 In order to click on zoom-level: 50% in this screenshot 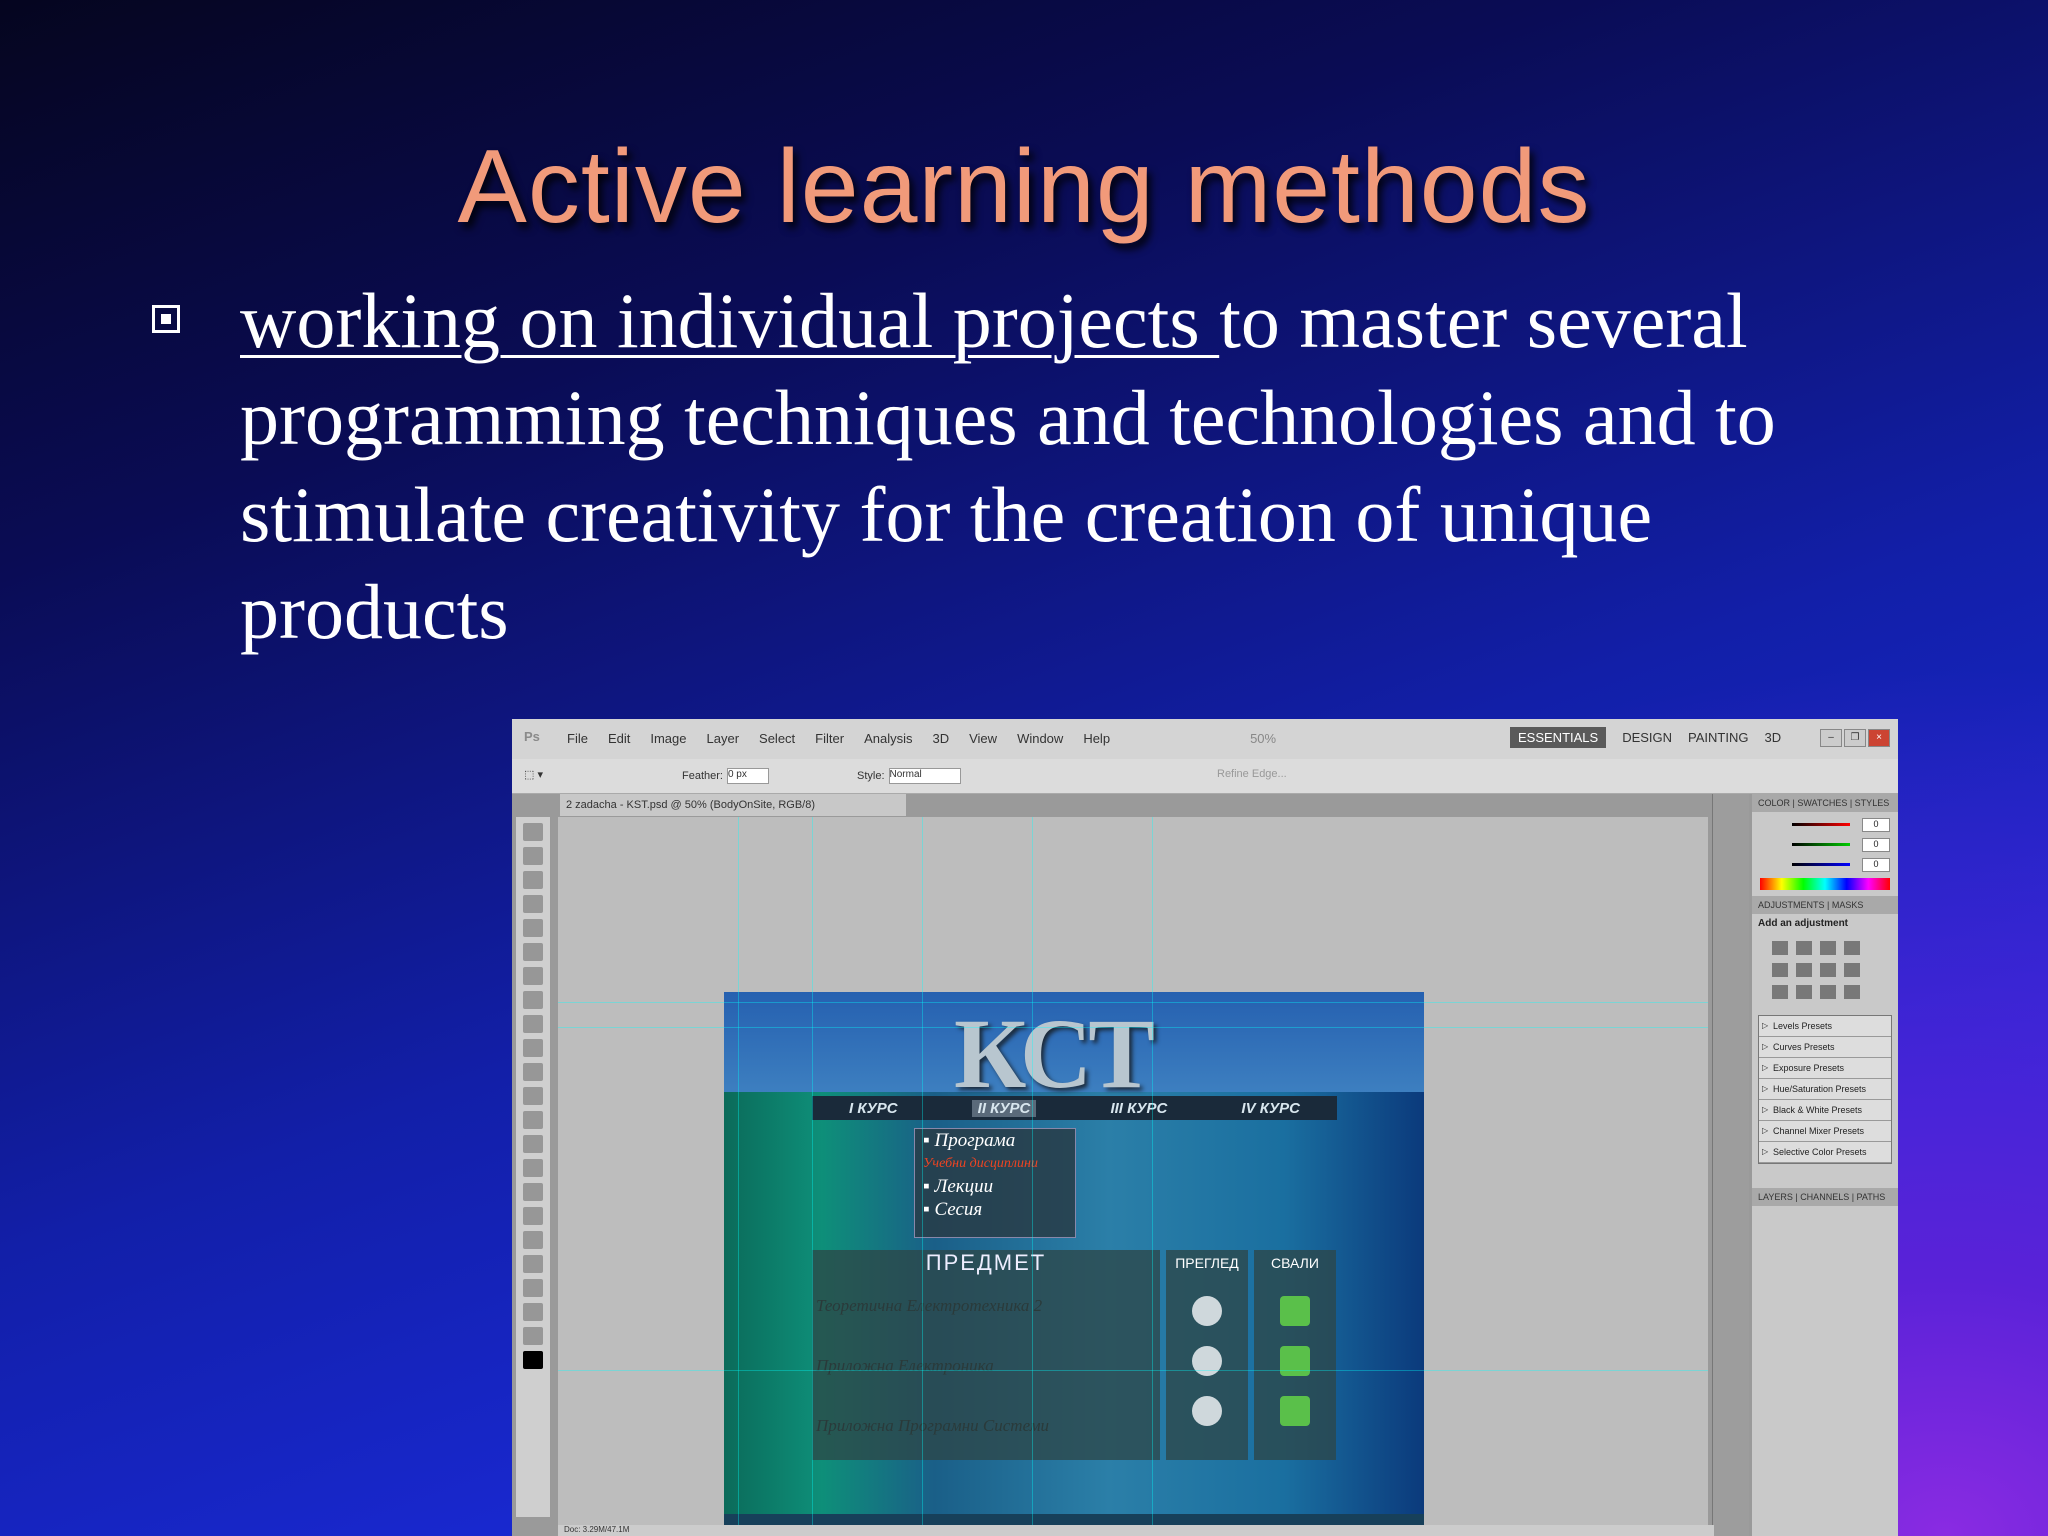, I will do `click(1263, 738)`.